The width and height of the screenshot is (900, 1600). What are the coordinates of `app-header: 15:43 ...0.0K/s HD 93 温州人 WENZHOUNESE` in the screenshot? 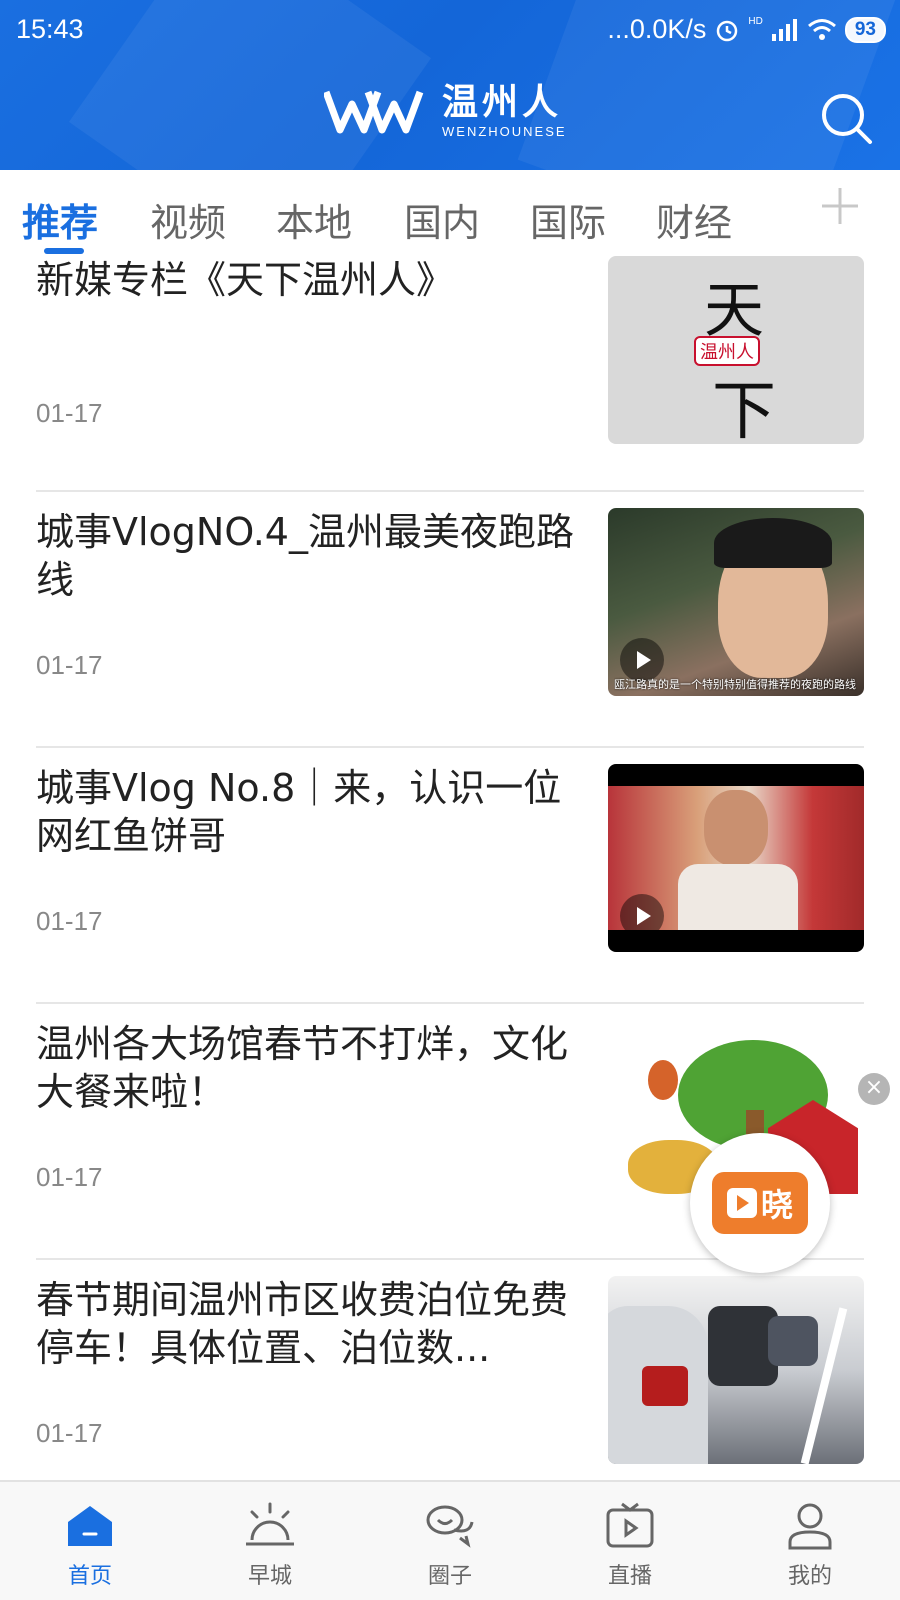 It's located at (450, 85).